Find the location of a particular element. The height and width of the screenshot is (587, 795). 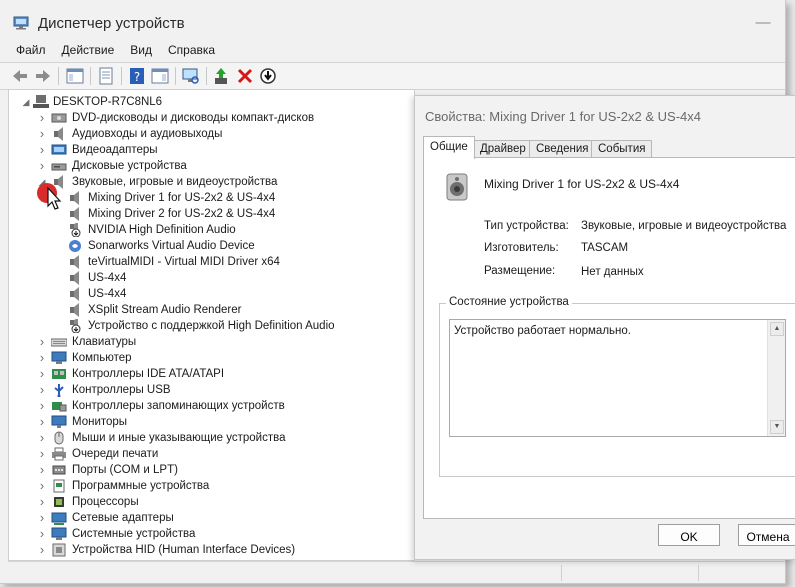

status-scrollbar: ▲ ▼ is located at coordinates (776, 378).